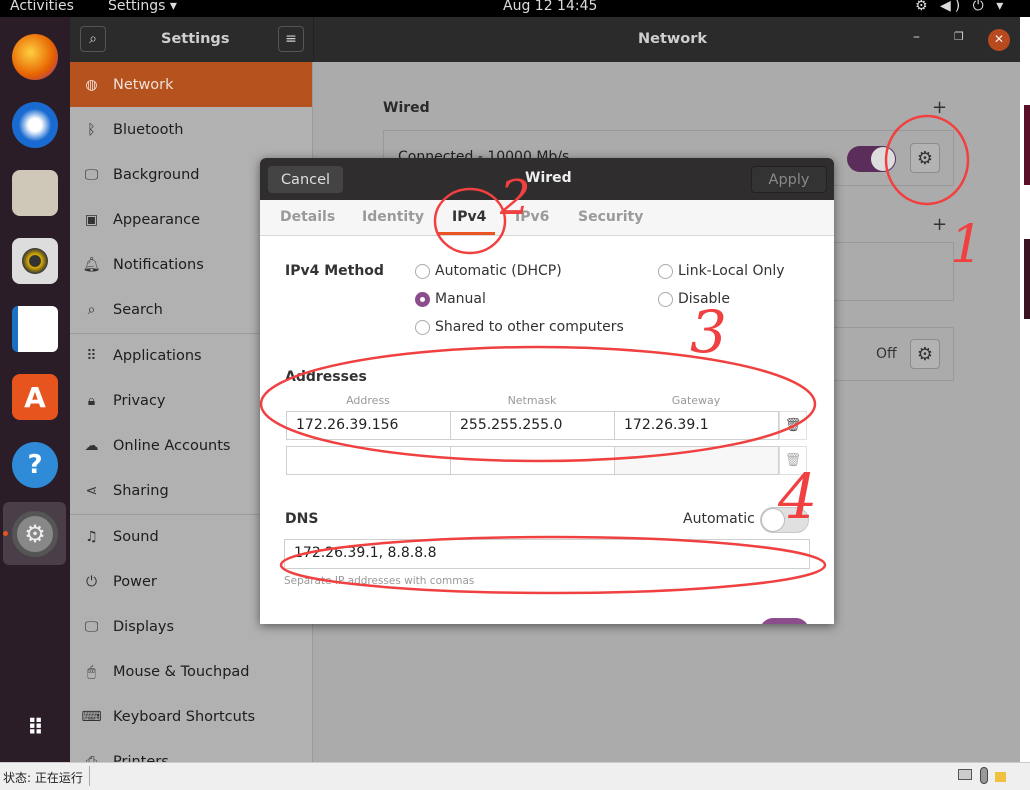  Describe the element at coordinates (553, 565) in the screenshot. I see `annotation-ellipse-dns` at that location.